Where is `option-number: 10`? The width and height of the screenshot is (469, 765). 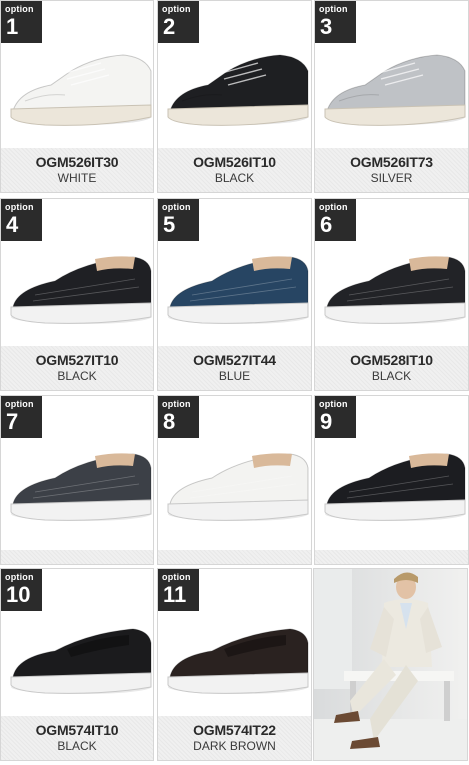
option-number: 10 is located at coordinates (18, 594).